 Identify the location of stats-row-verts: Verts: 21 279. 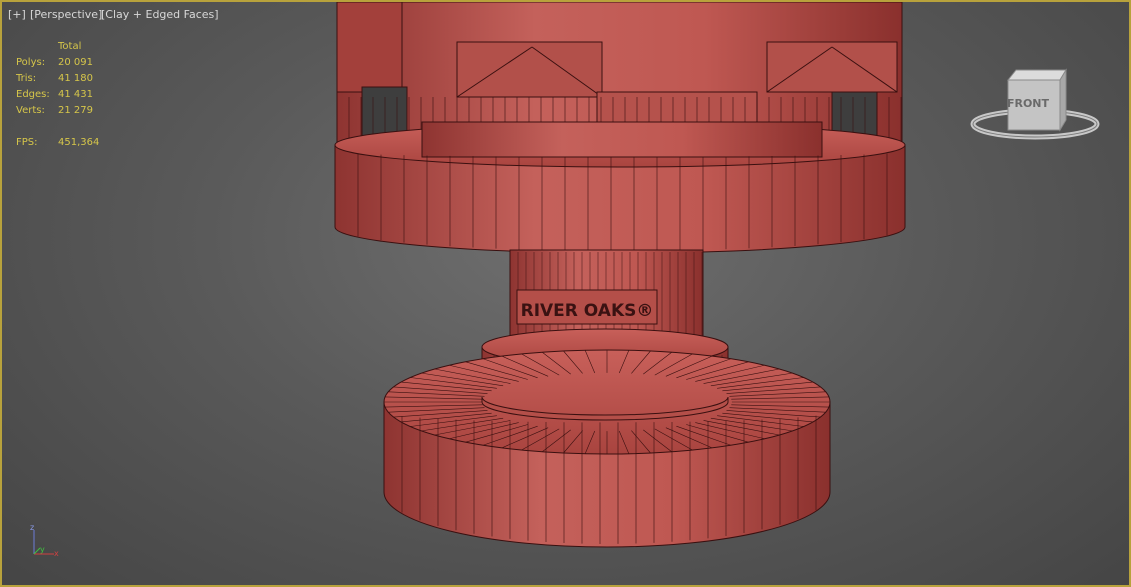
(57, 111).